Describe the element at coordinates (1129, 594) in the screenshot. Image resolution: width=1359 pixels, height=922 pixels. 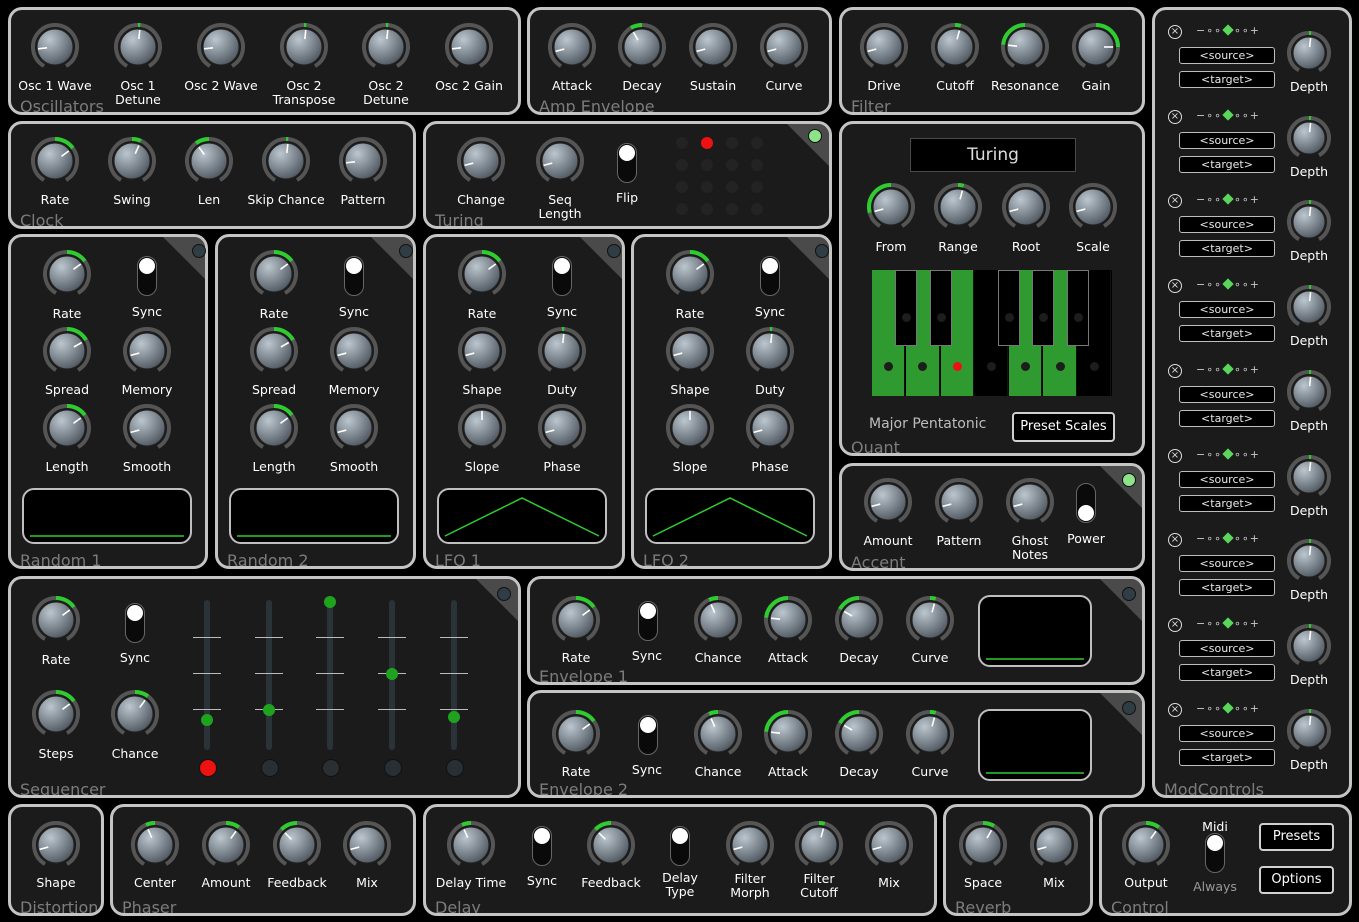
I see `env1-power-led` at that location.